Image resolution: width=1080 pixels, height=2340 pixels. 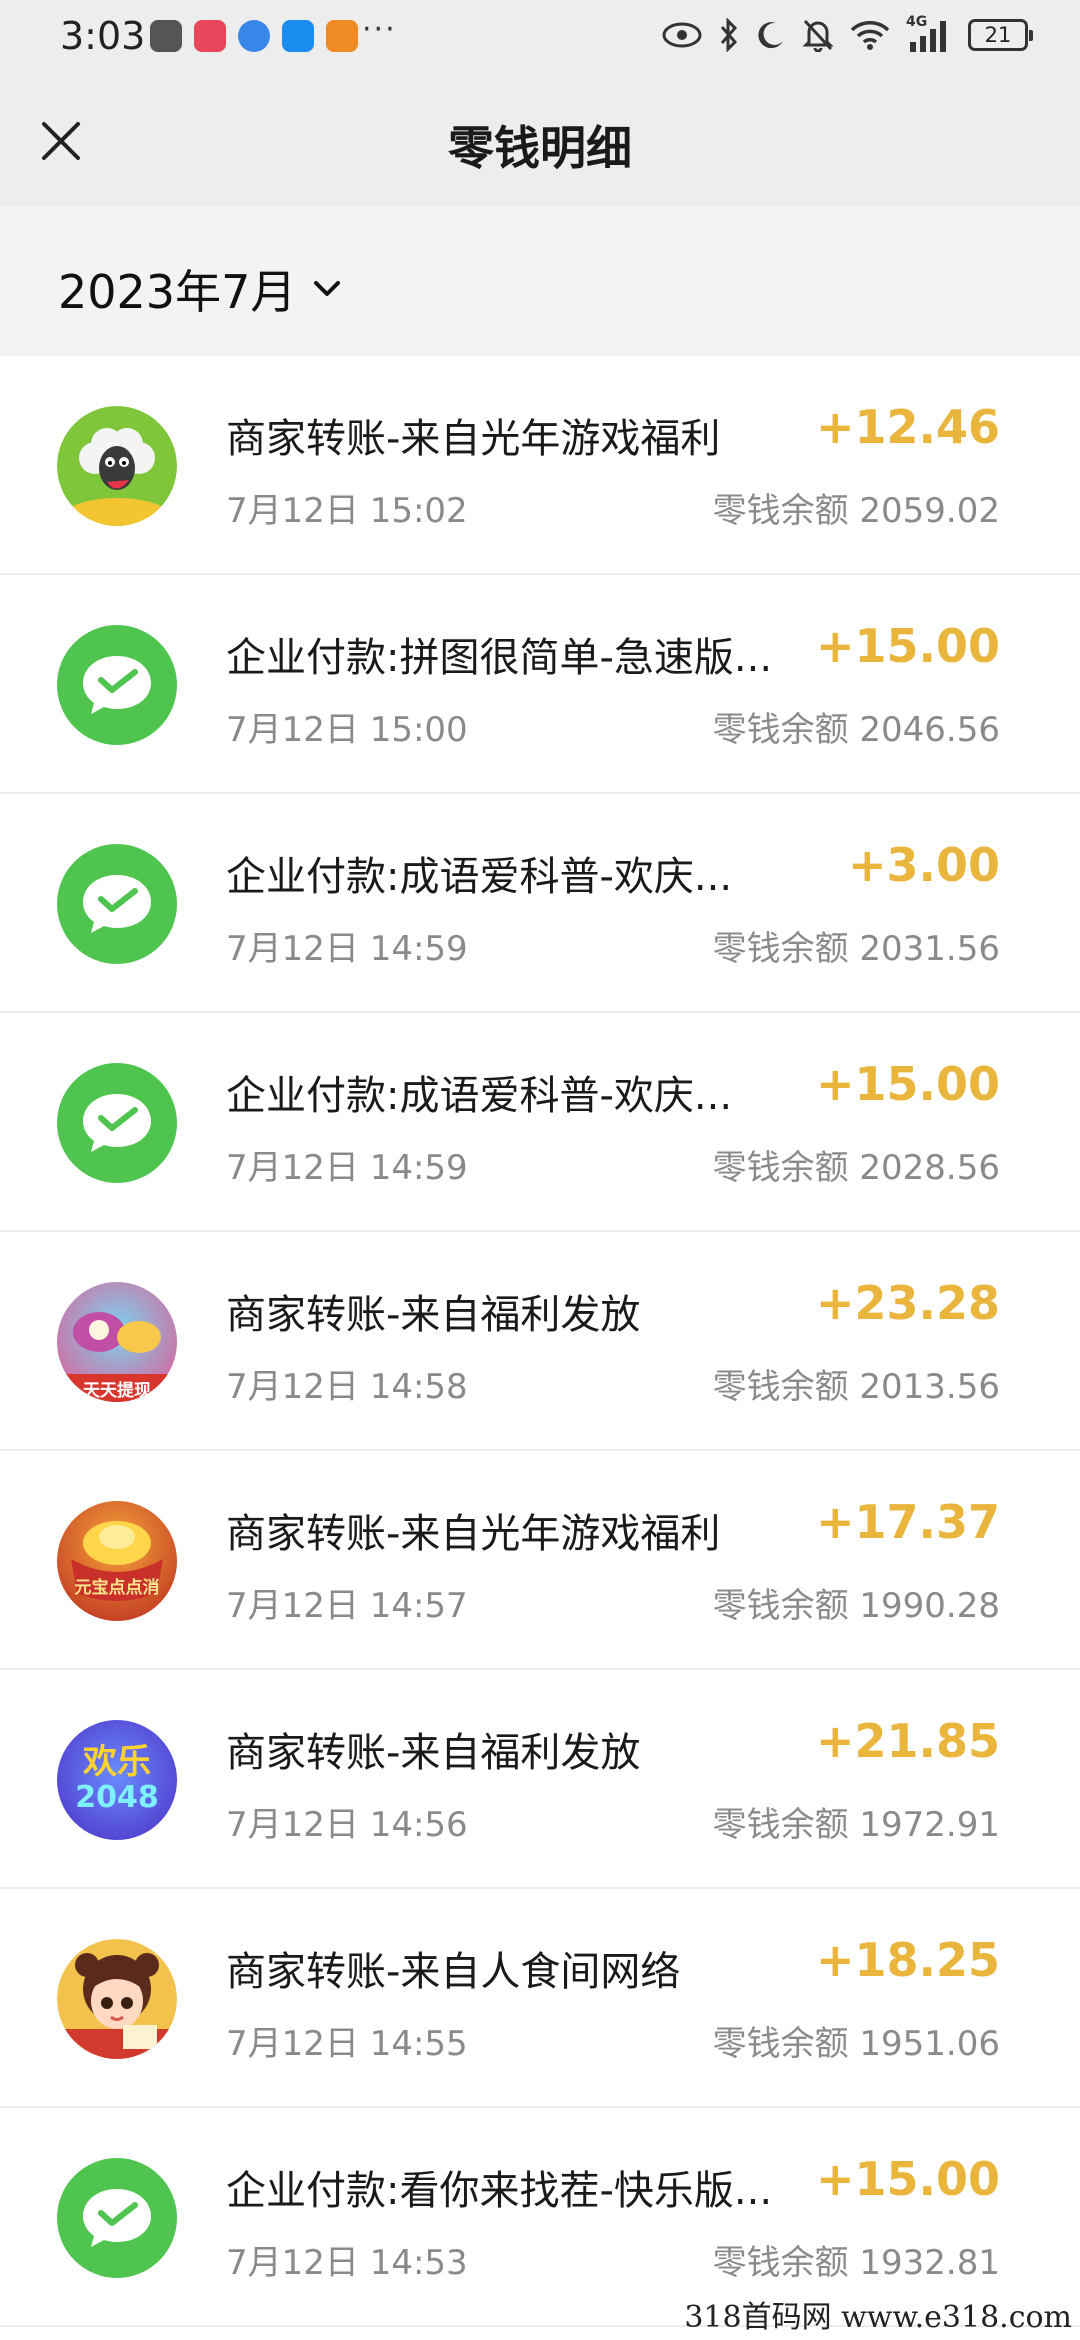 I want to click on bluetooth-icon, so click(x=729, y=35).